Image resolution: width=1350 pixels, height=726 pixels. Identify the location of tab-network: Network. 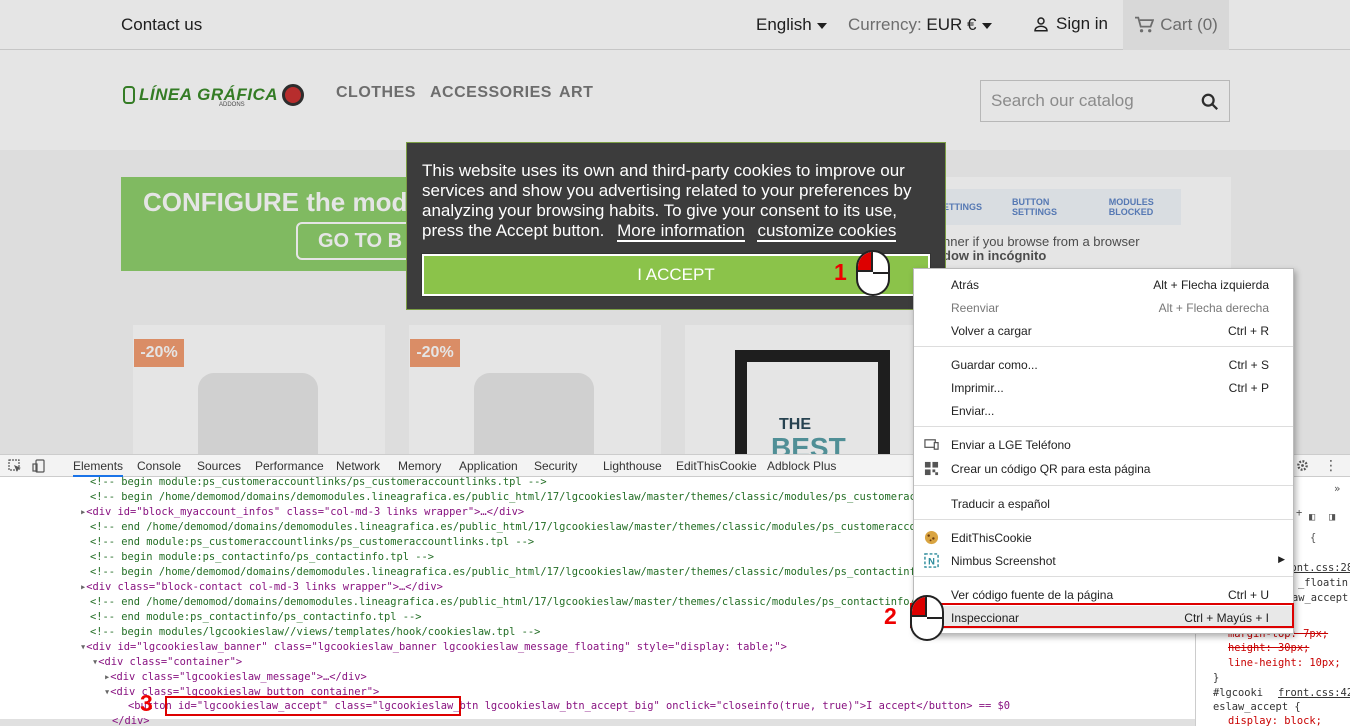
(358, 466).